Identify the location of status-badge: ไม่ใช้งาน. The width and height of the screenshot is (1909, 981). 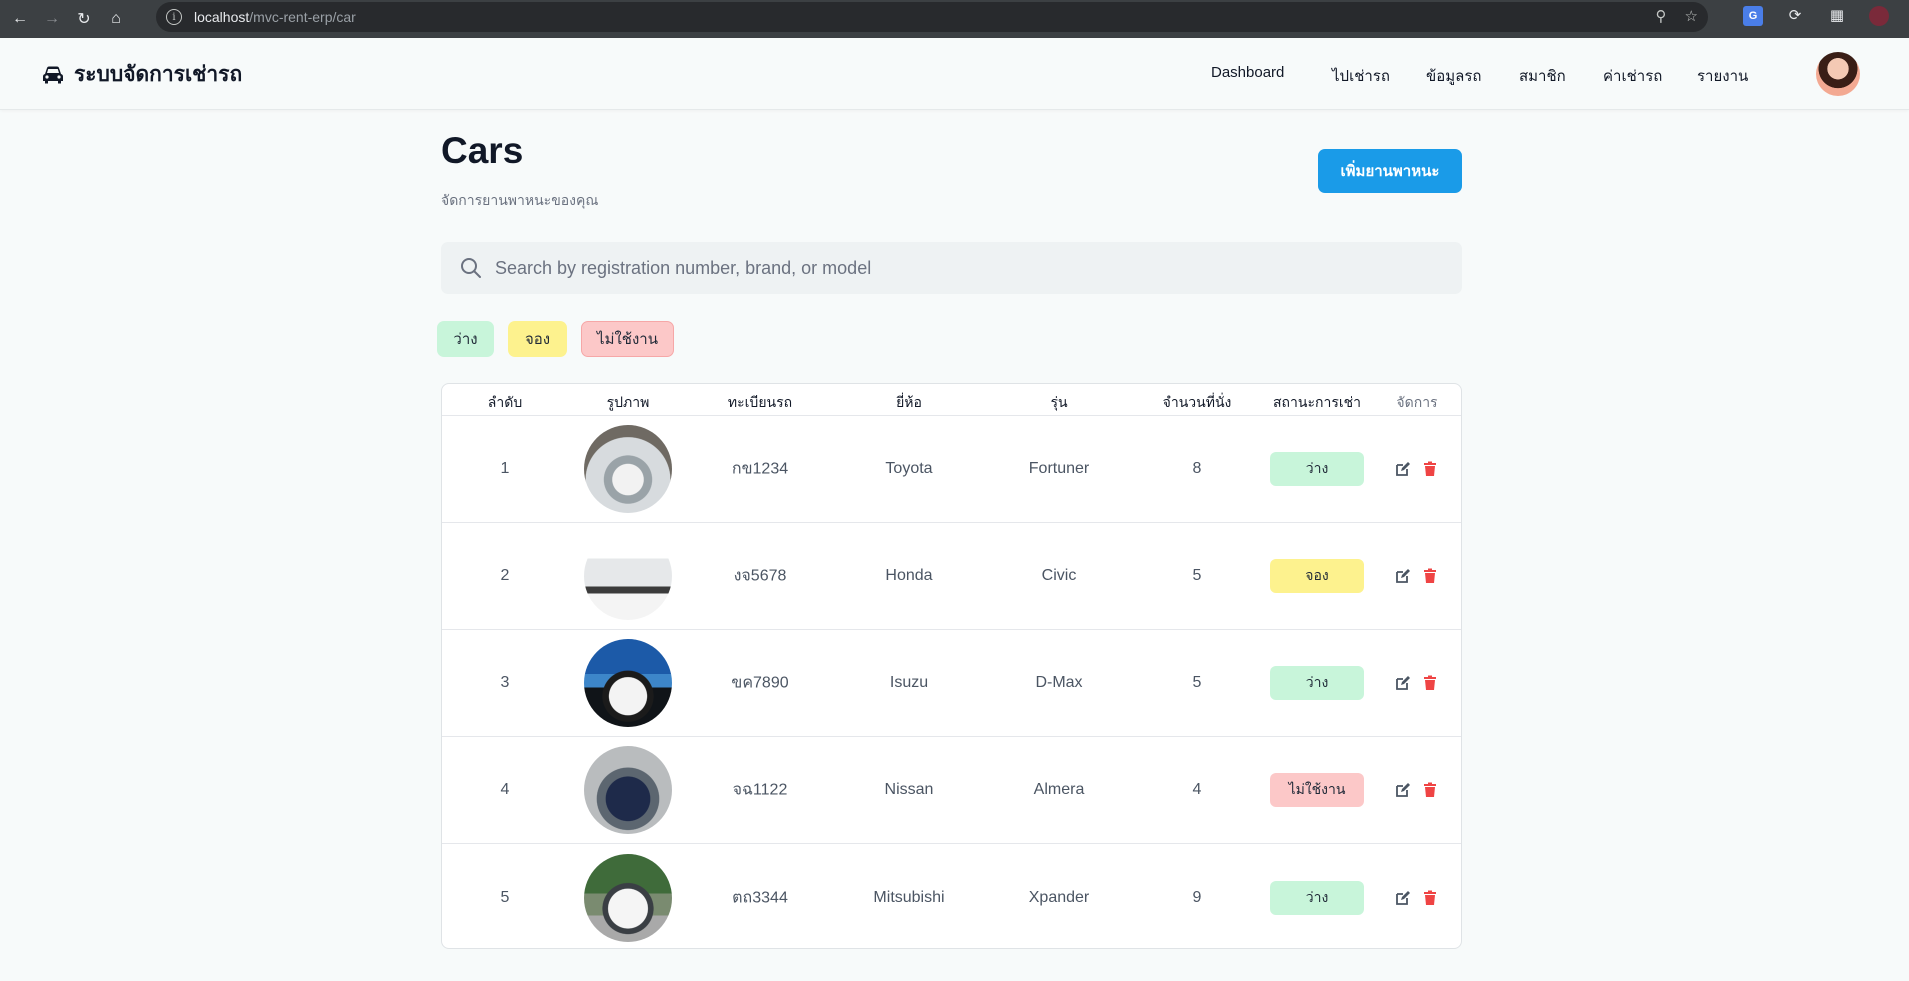
(1317, 790).